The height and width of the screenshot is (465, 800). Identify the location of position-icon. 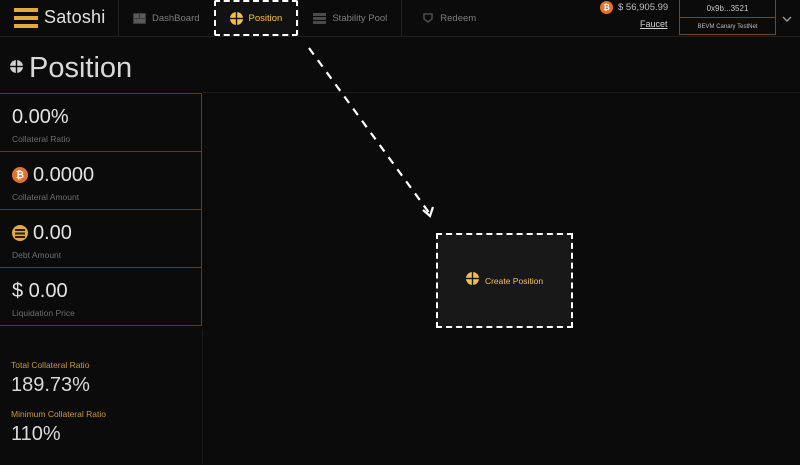
(472, 280).